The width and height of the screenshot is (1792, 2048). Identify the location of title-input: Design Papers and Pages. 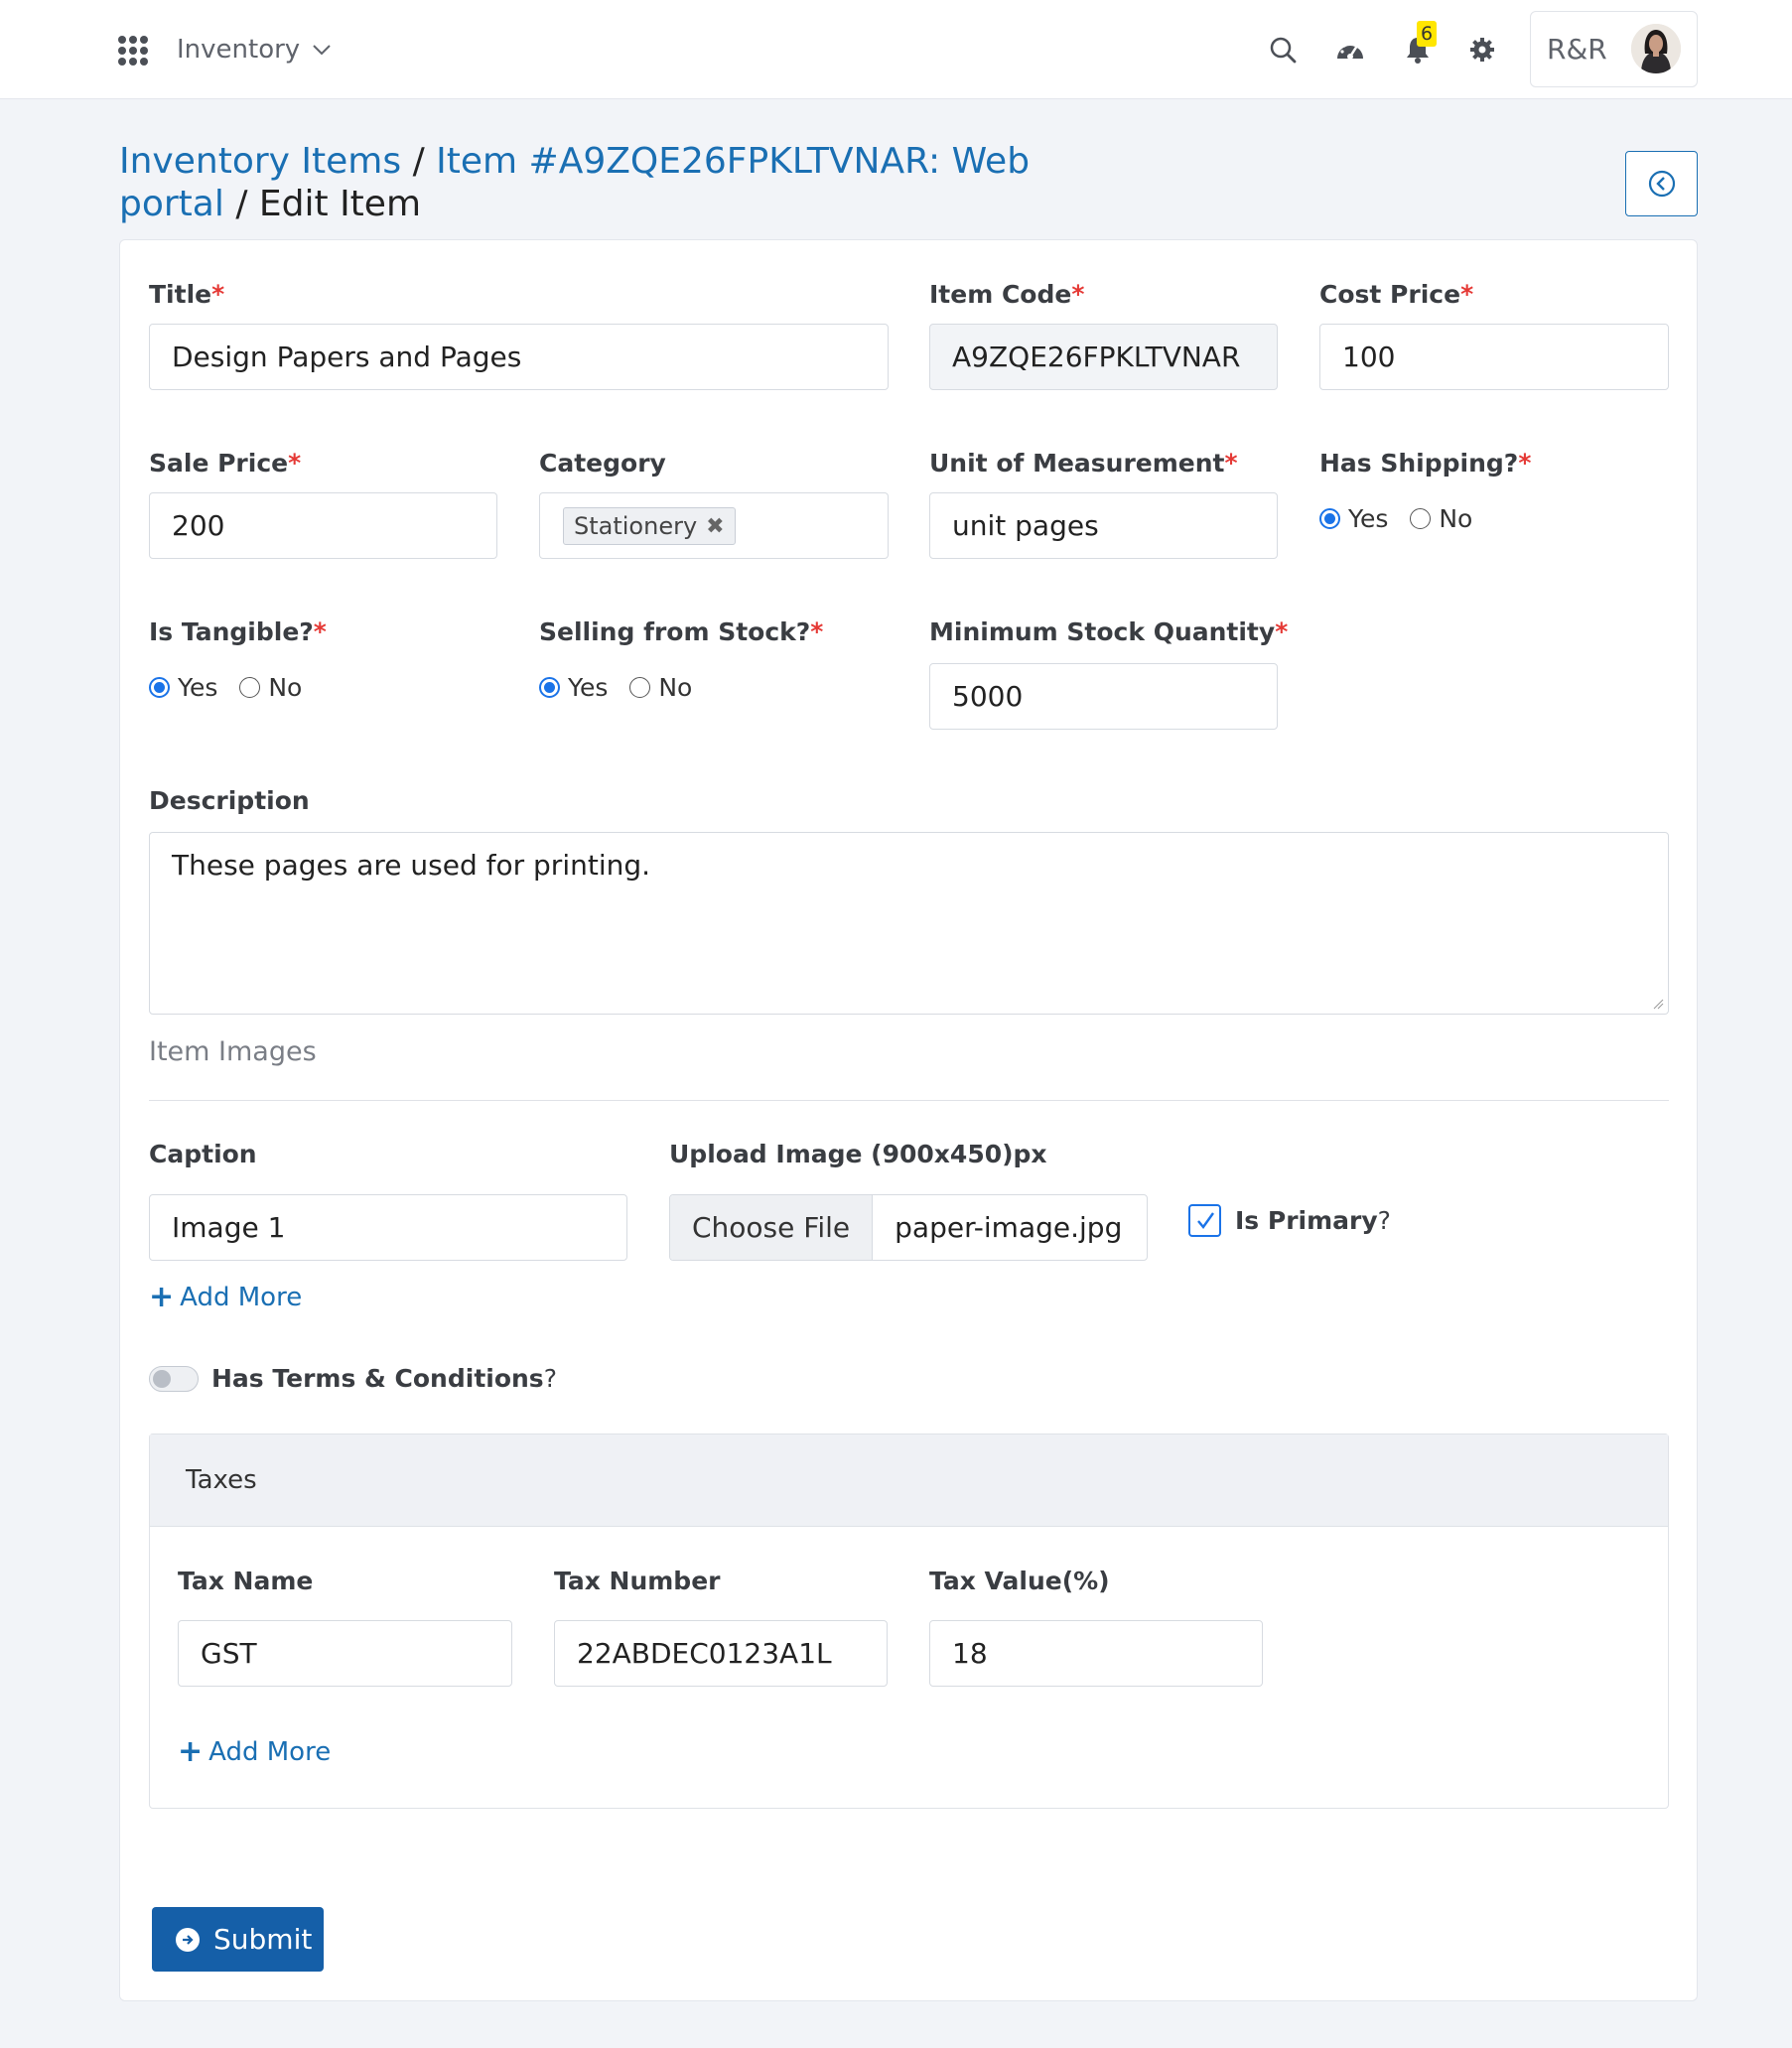
(519, 357).